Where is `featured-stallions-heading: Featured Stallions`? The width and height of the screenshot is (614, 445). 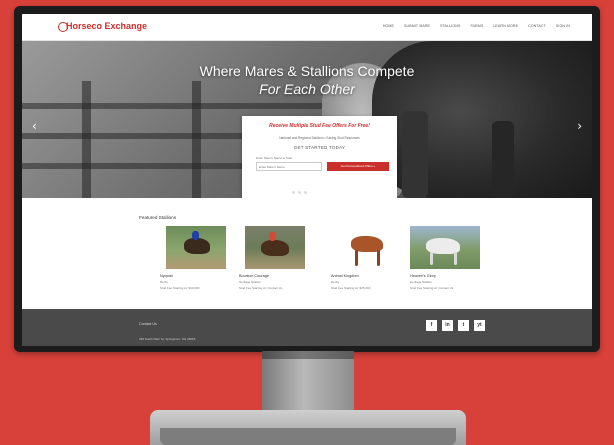 featured-stallions-heading: Featured Stallions is located at coordinates (158, 217).